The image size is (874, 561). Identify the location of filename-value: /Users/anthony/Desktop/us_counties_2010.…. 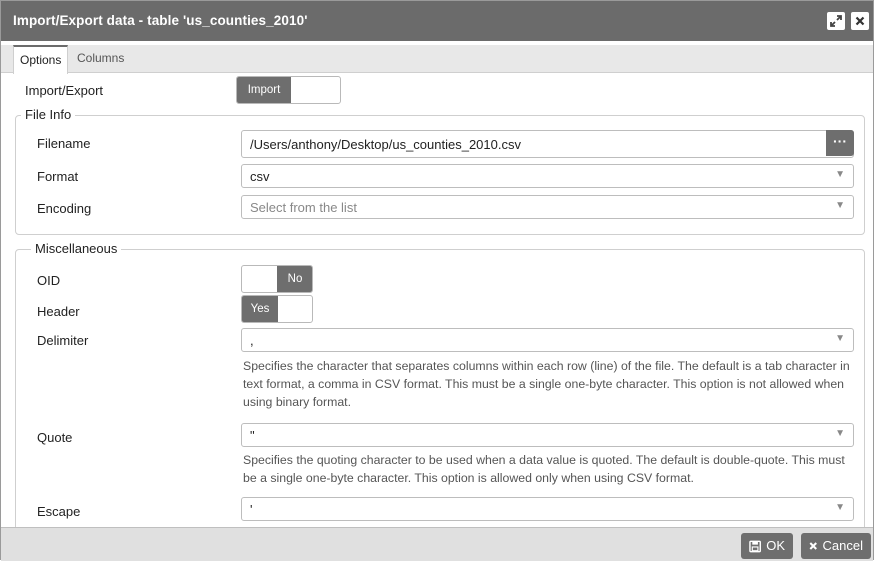
(385, 144).